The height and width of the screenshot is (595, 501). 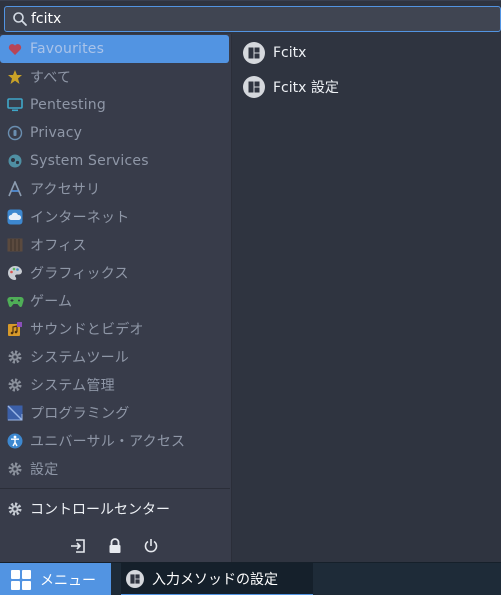 What do you see at coordinates (115, 77) in the screenshot?
I see `category-all: すべて` at bounding box center [115, 77].